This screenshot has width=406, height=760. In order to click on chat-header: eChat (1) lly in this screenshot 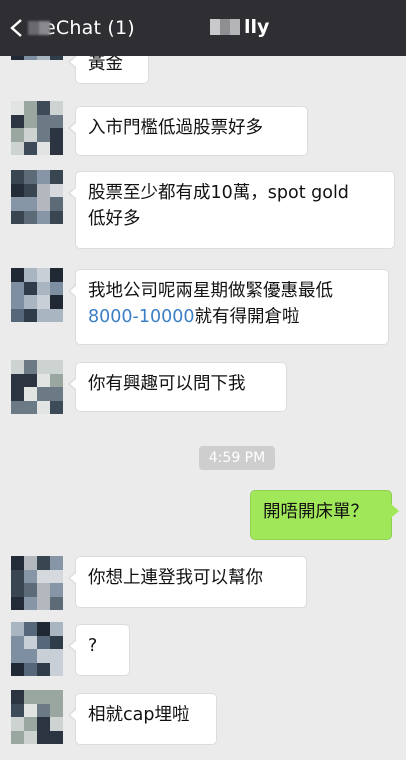, I will do `click(203, 28)`.